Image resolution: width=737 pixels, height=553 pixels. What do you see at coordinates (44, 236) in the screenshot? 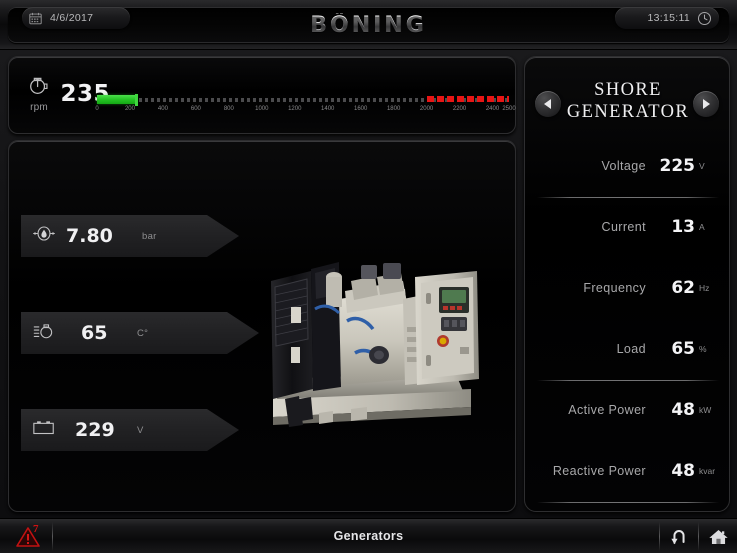
I see `oil-pressure-icon` at bounding box center [44, 236].